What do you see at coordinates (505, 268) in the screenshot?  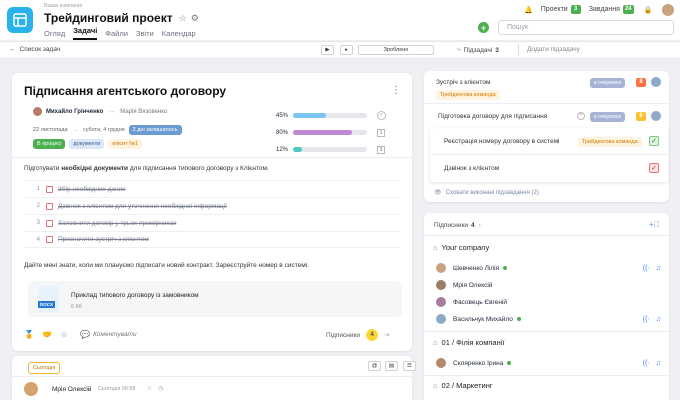 I see `online-dot` at bounding box center [505, 268].